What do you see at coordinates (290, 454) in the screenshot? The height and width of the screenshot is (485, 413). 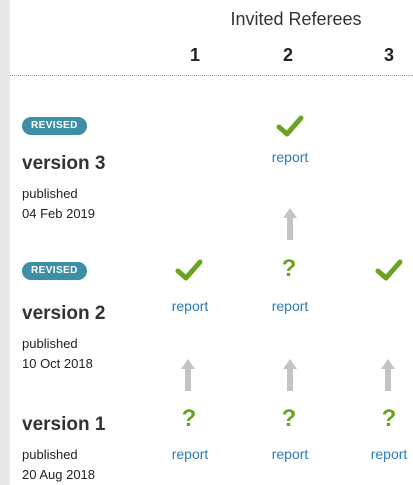 I see `report-link-v1-referee-2: report` at bounding box center [290, 454].